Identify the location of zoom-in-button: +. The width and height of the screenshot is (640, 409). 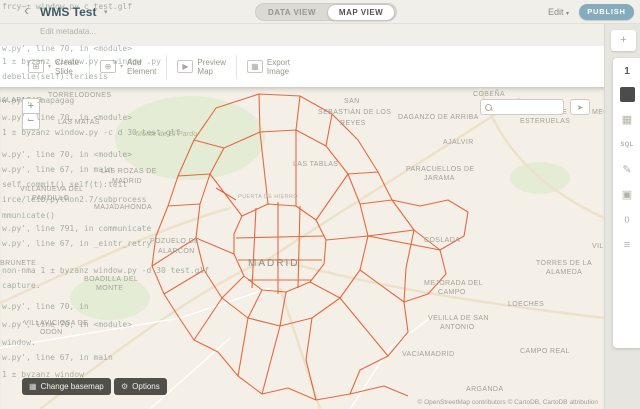
(31, 106).